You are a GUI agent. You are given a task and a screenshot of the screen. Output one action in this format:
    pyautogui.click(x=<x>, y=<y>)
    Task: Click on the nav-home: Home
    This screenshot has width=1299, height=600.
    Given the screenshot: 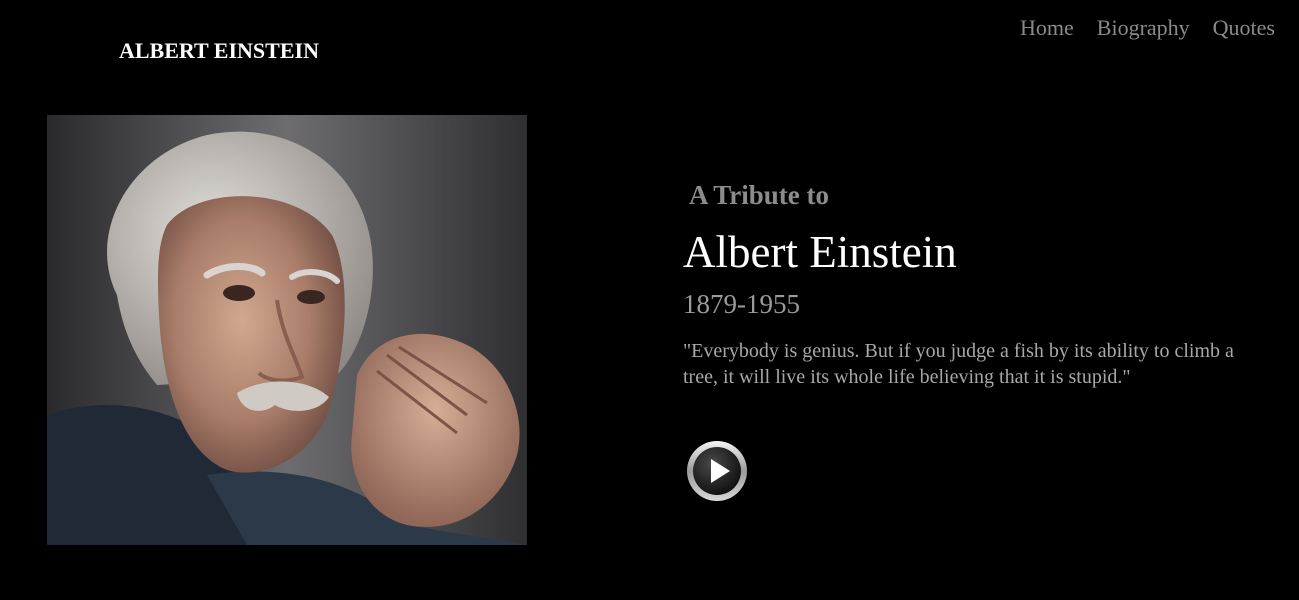 What is the action you would take?
    pyautogui.click(x=1047, y=28)
    